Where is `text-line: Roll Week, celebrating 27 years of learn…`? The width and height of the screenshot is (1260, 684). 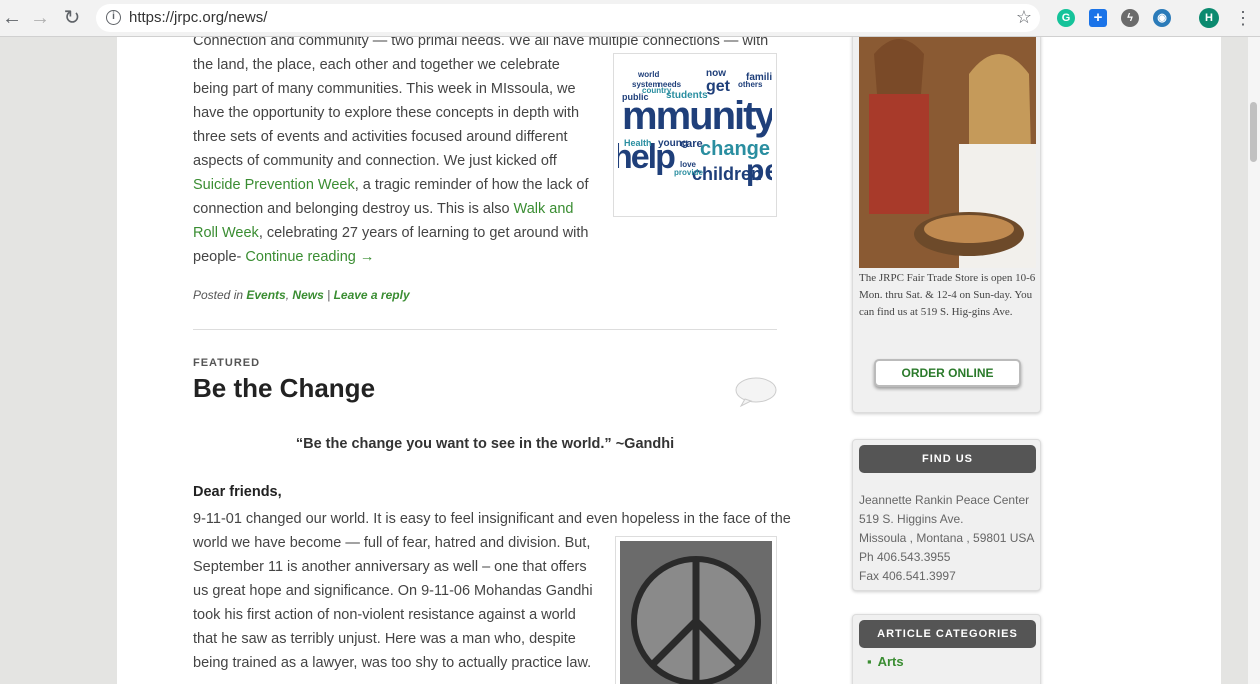 text-line: Roll Week, celebrating 27 years of learn… is located at coordinates (391, 233).